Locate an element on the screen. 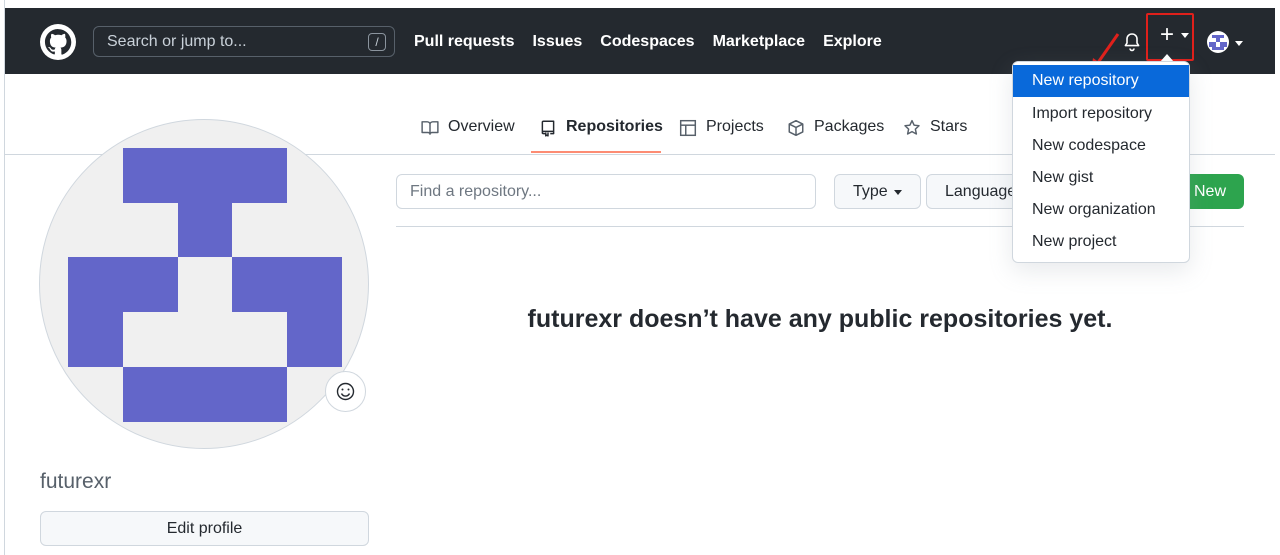  tab-packages: Packages is located at coordinates (835, 140).